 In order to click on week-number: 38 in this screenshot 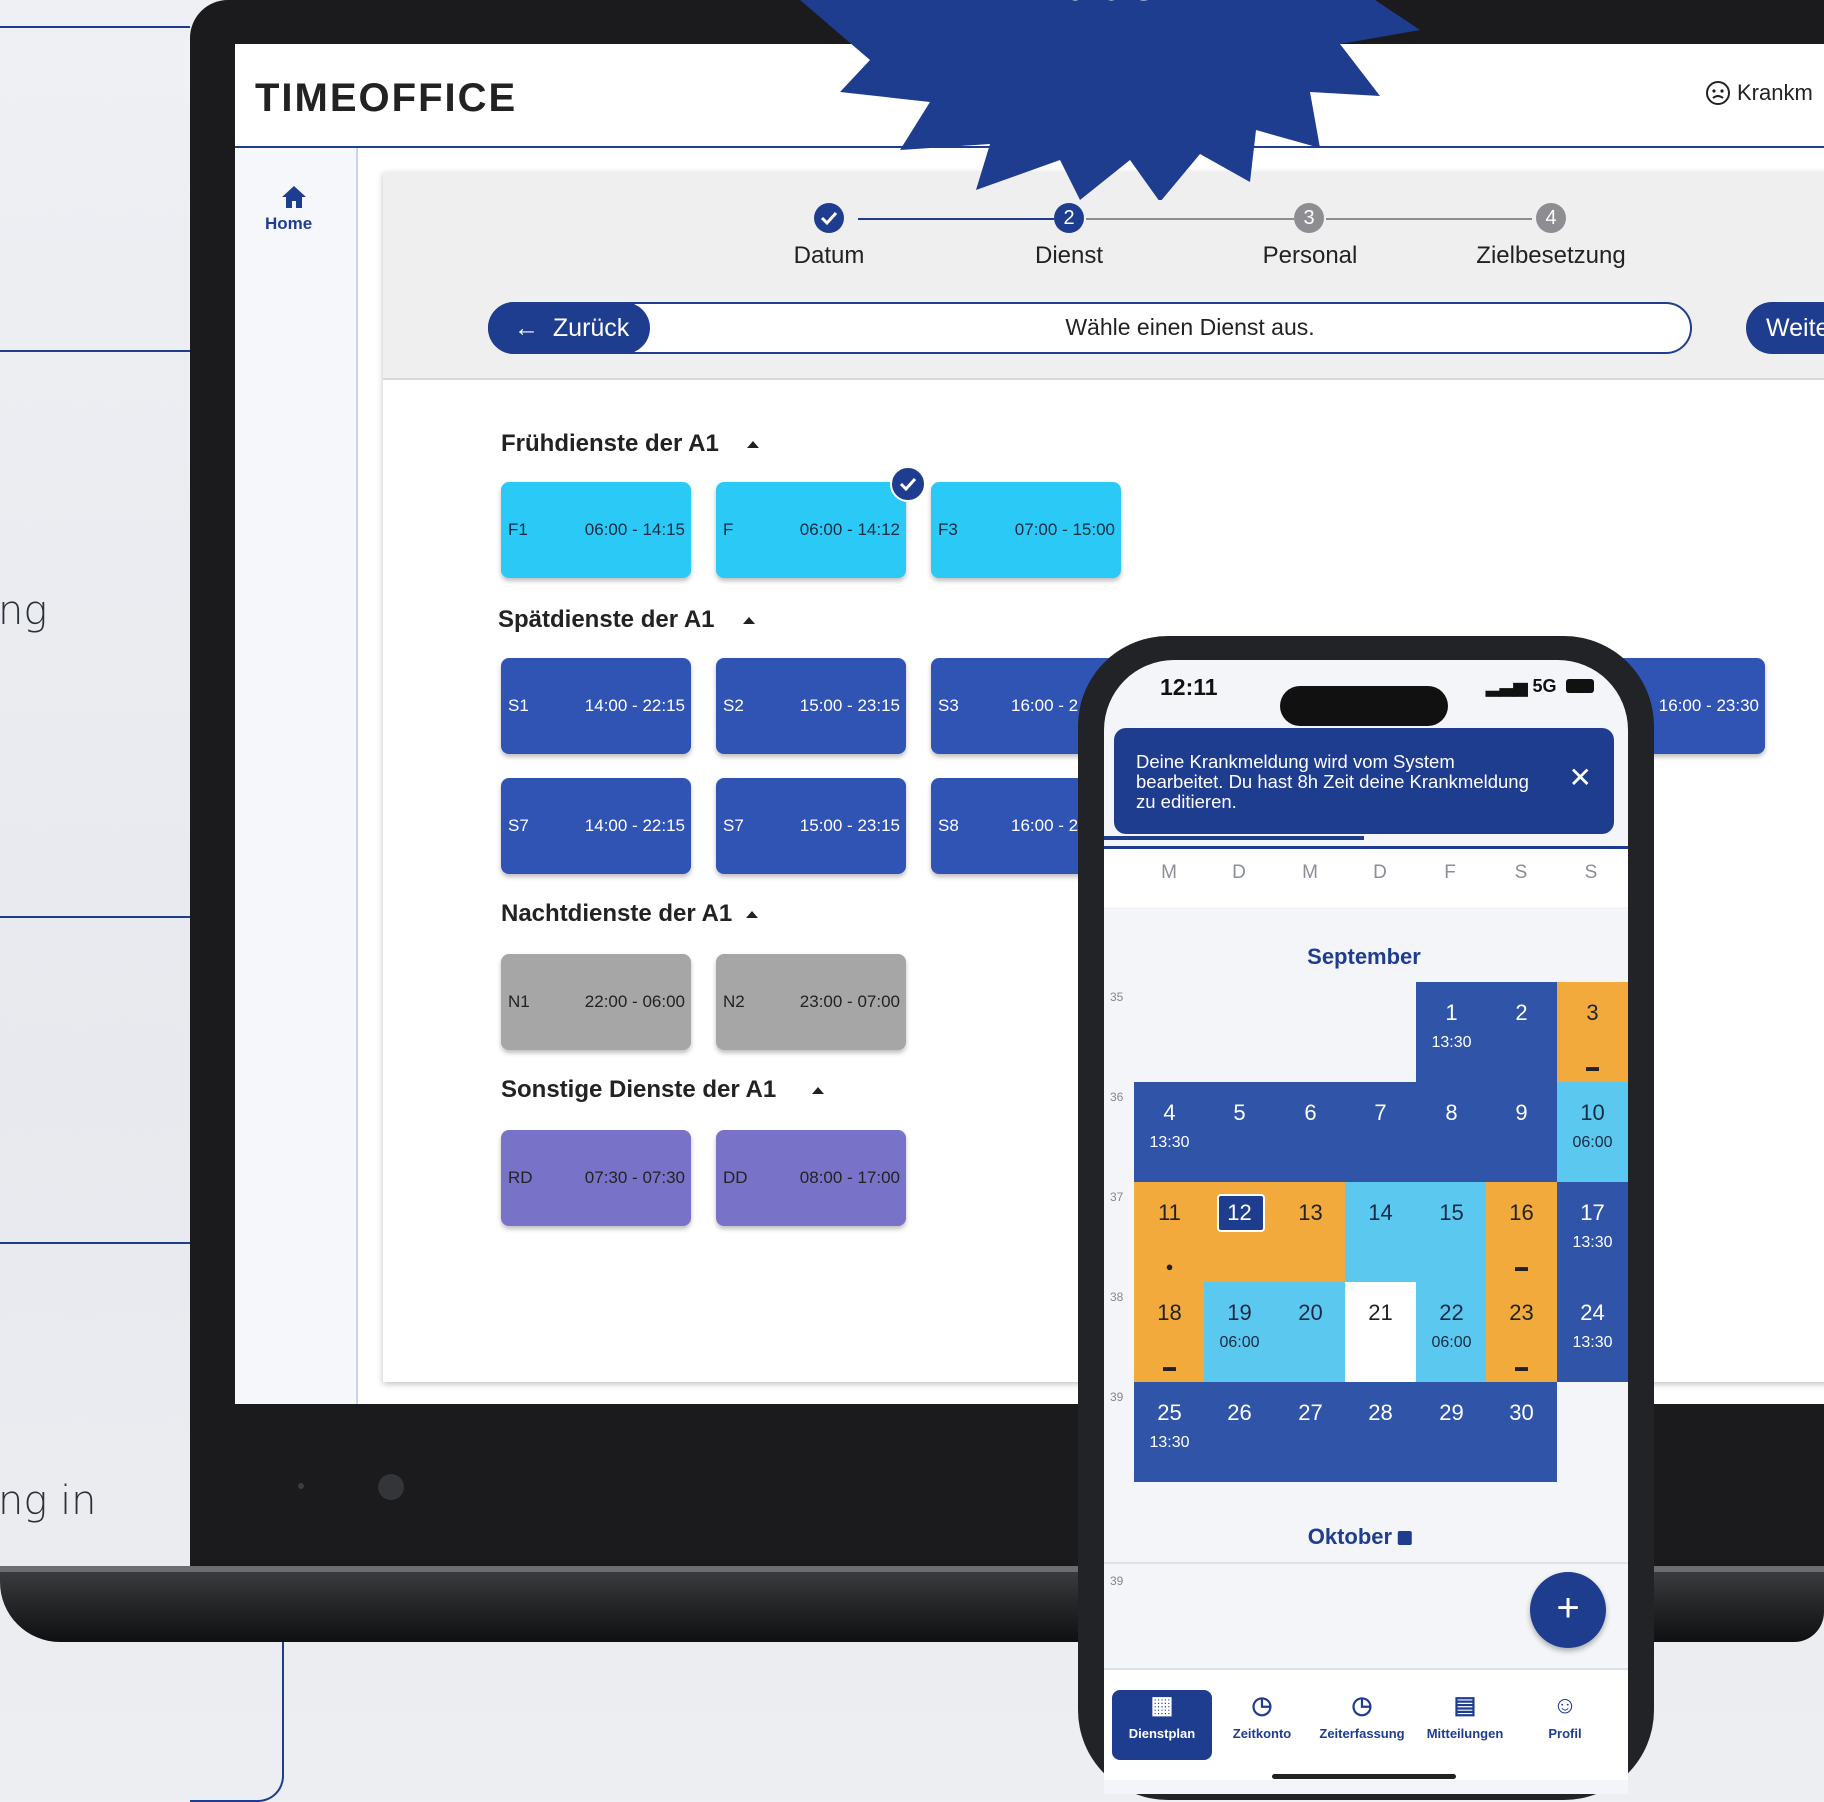, I will do `click(1117, 1297)`.